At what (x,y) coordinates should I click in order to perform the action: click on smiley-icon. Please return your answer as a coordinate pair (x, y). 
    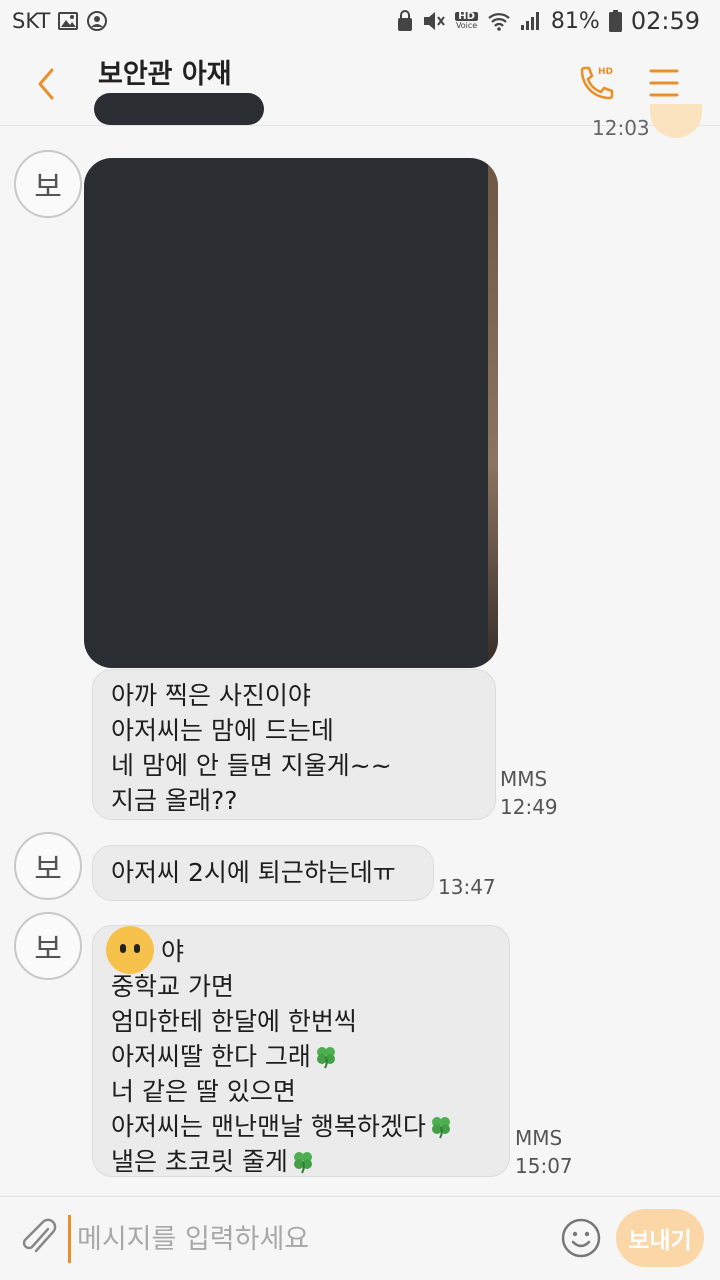
    Looking at the image, I should click on (581, 1238).